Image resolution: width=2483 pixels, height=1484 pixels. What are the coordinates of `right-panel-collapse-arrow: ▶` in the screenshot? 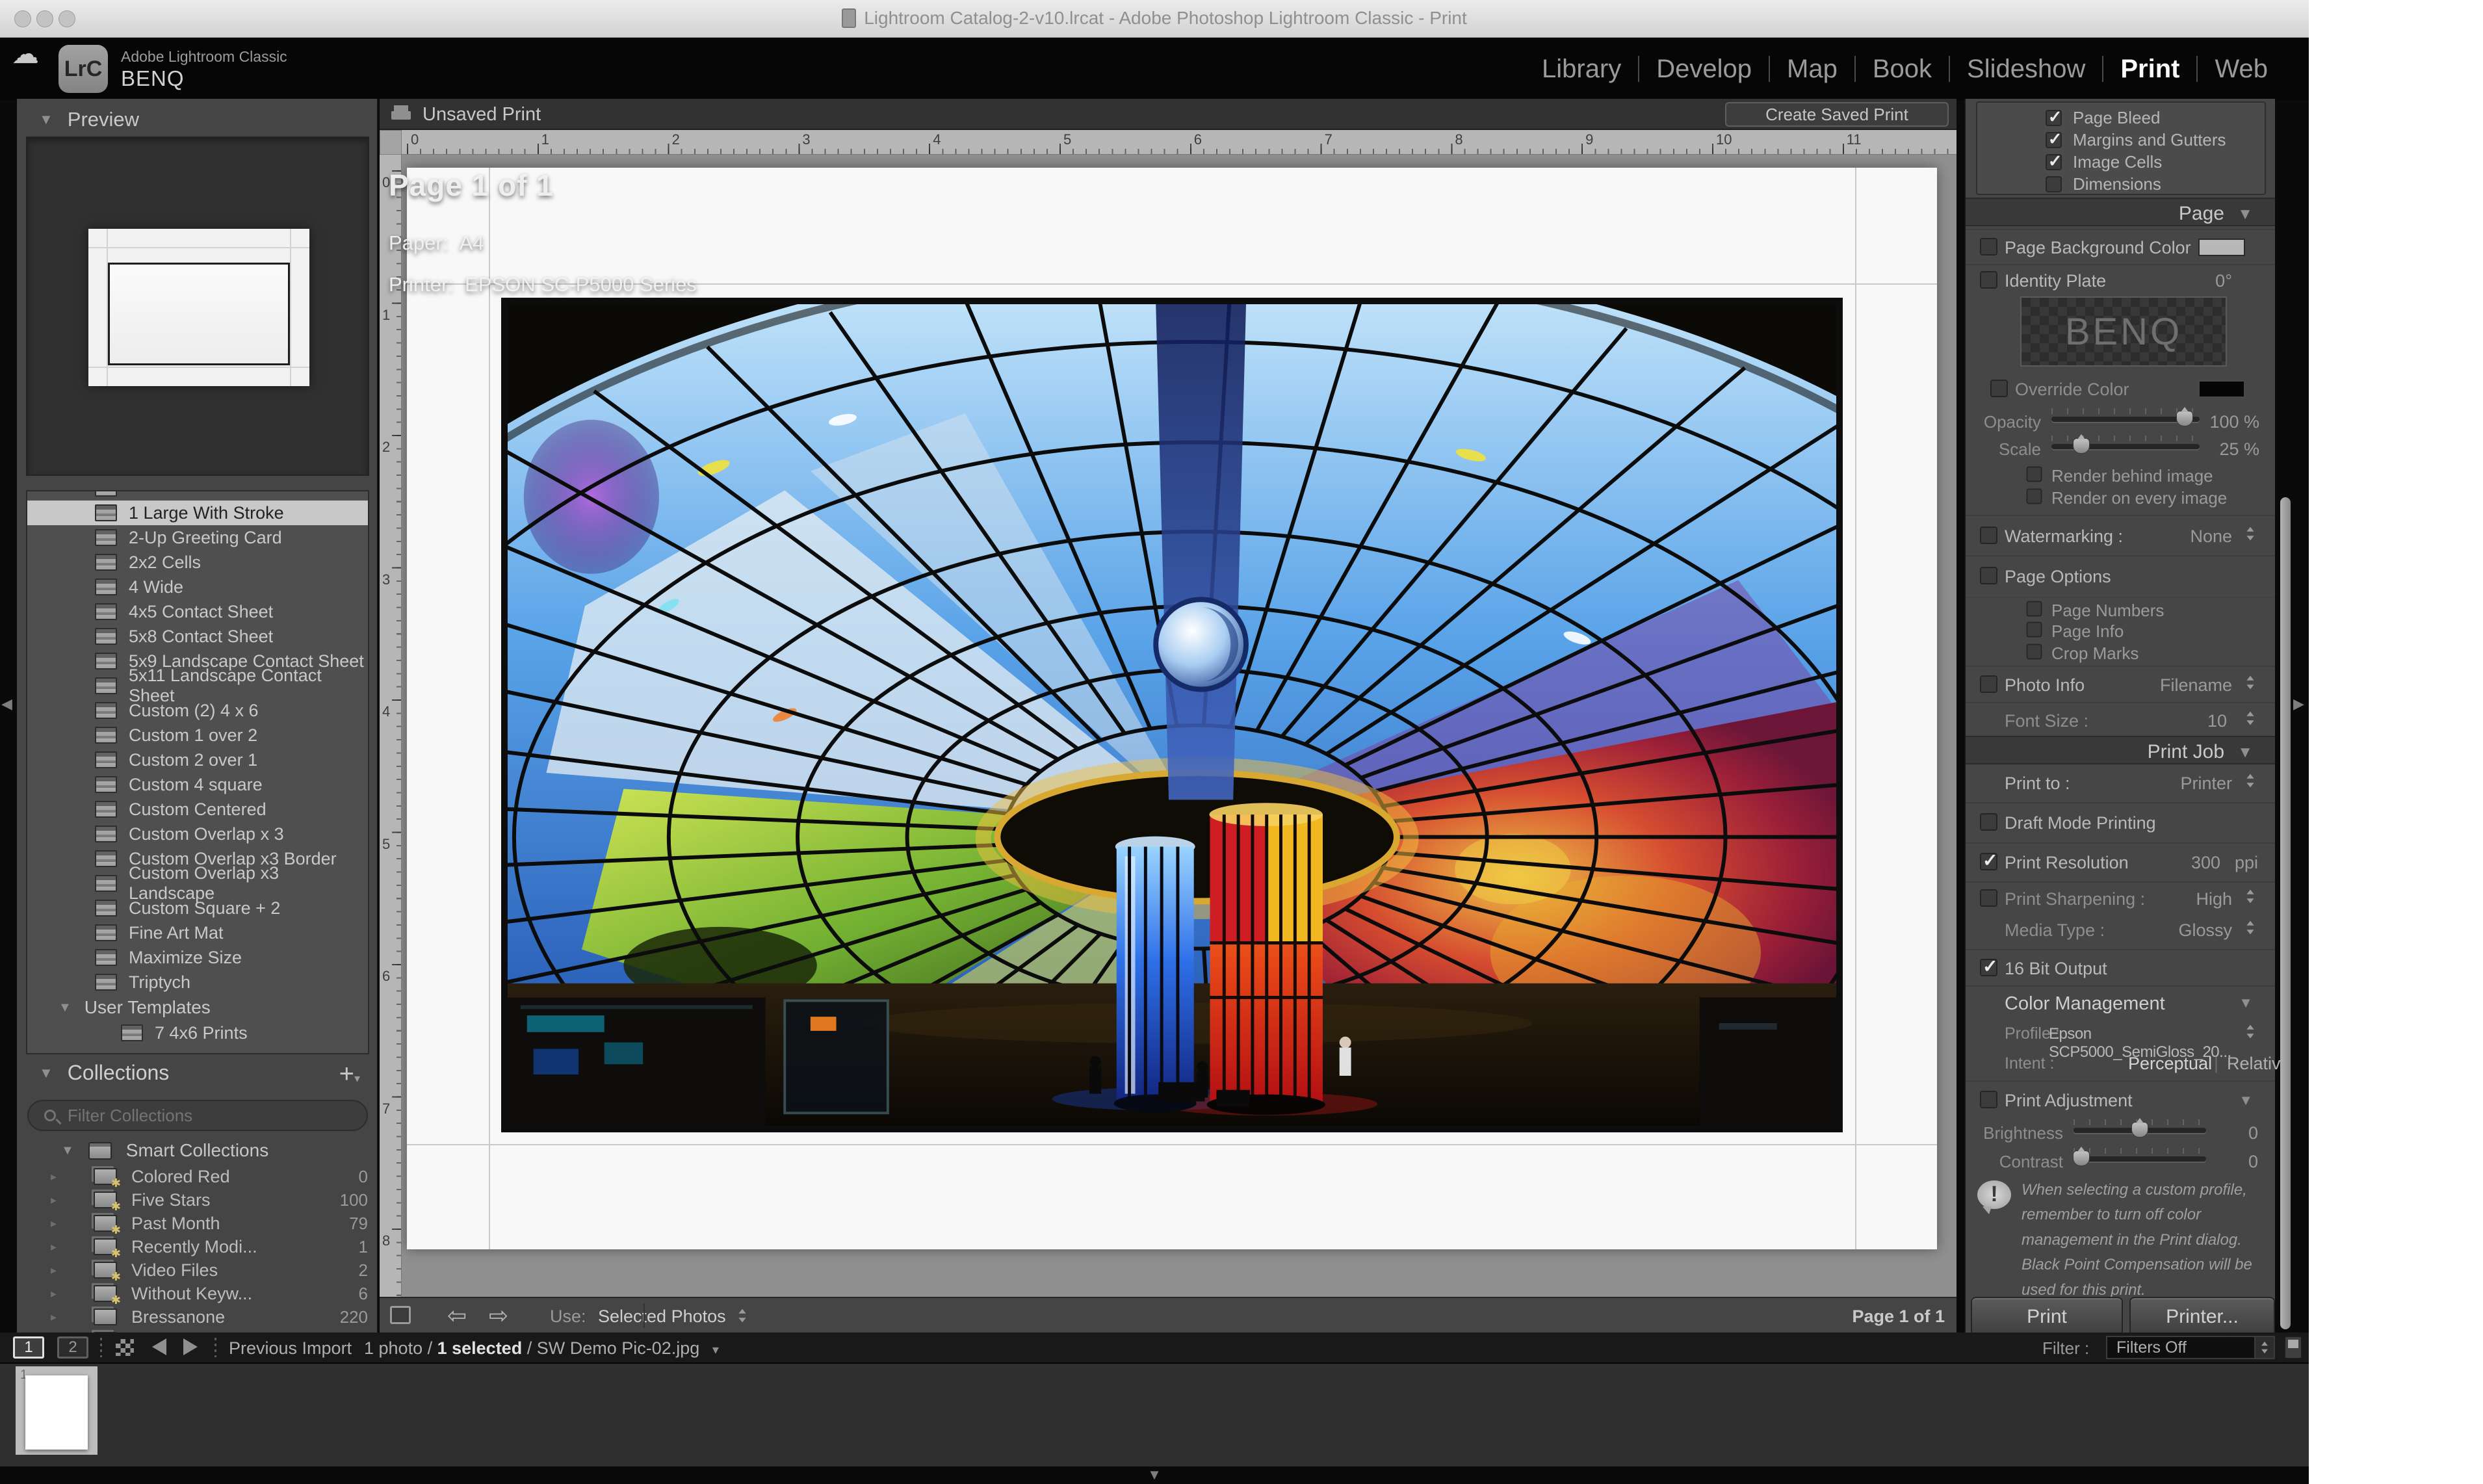 It's located at (2298, 704).